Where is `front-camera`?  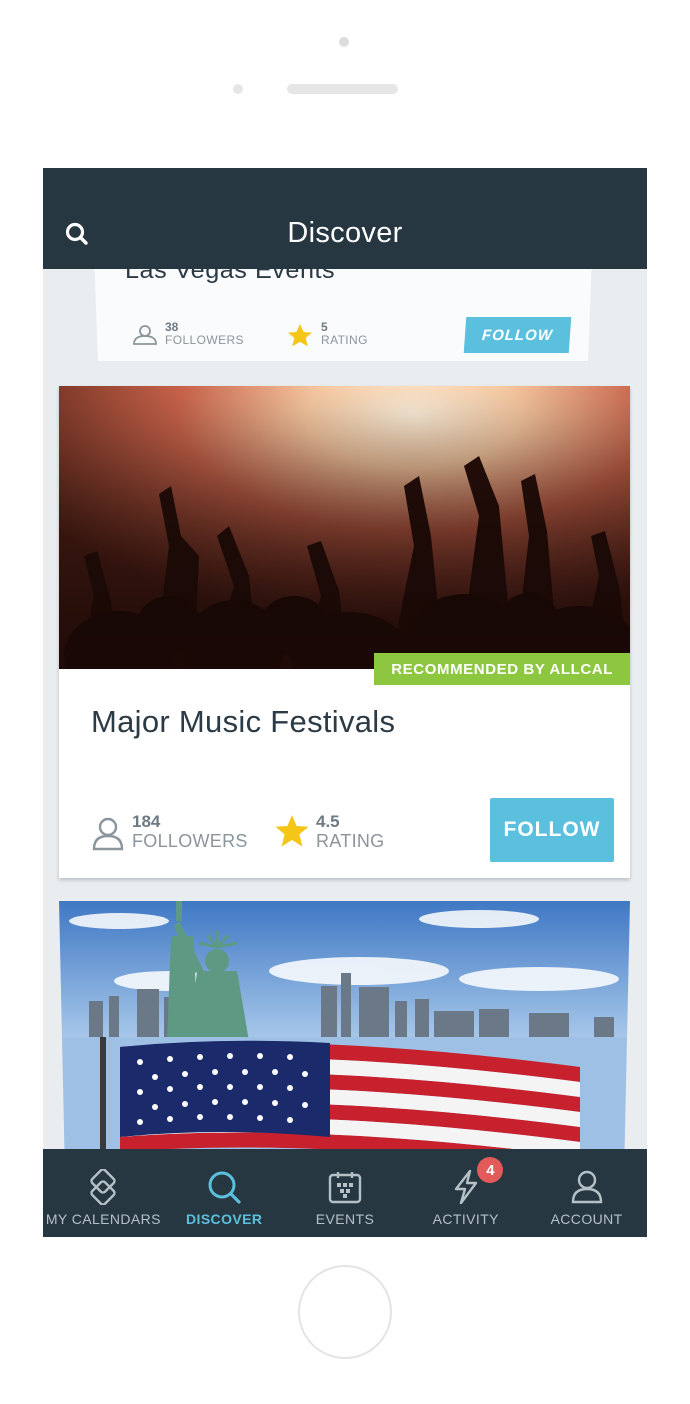 front-camera is located at coordinates (344, 42).